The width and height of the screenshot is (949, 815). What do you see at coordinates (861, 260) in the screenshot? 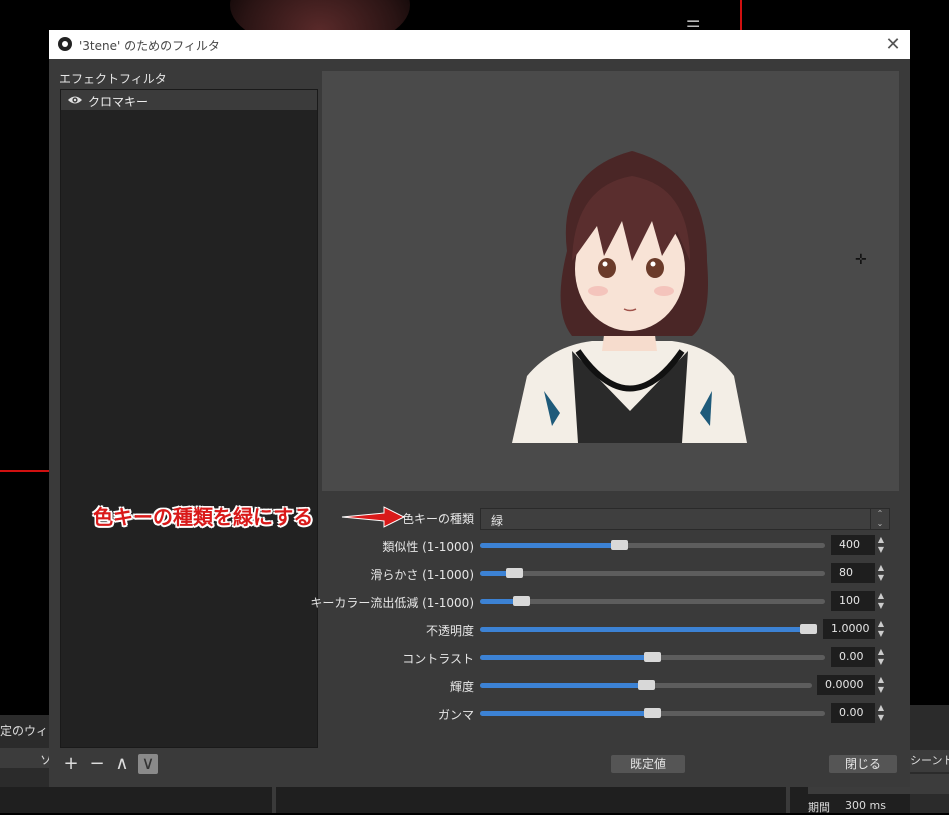
I see `crosshair-cursor-icon: ✛` at bounding box center [861, 260].